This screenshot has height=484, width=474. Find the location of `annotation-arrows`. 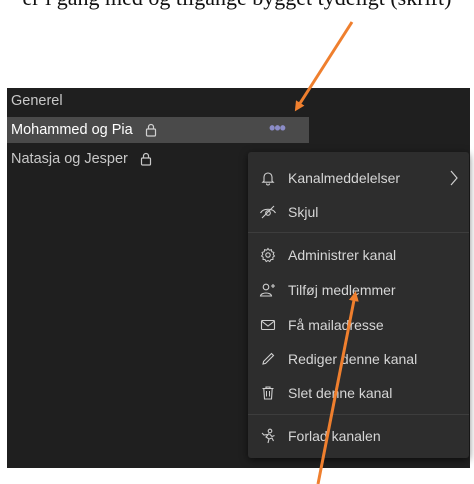

annotation-arrows is located at coordinates (326, 252).